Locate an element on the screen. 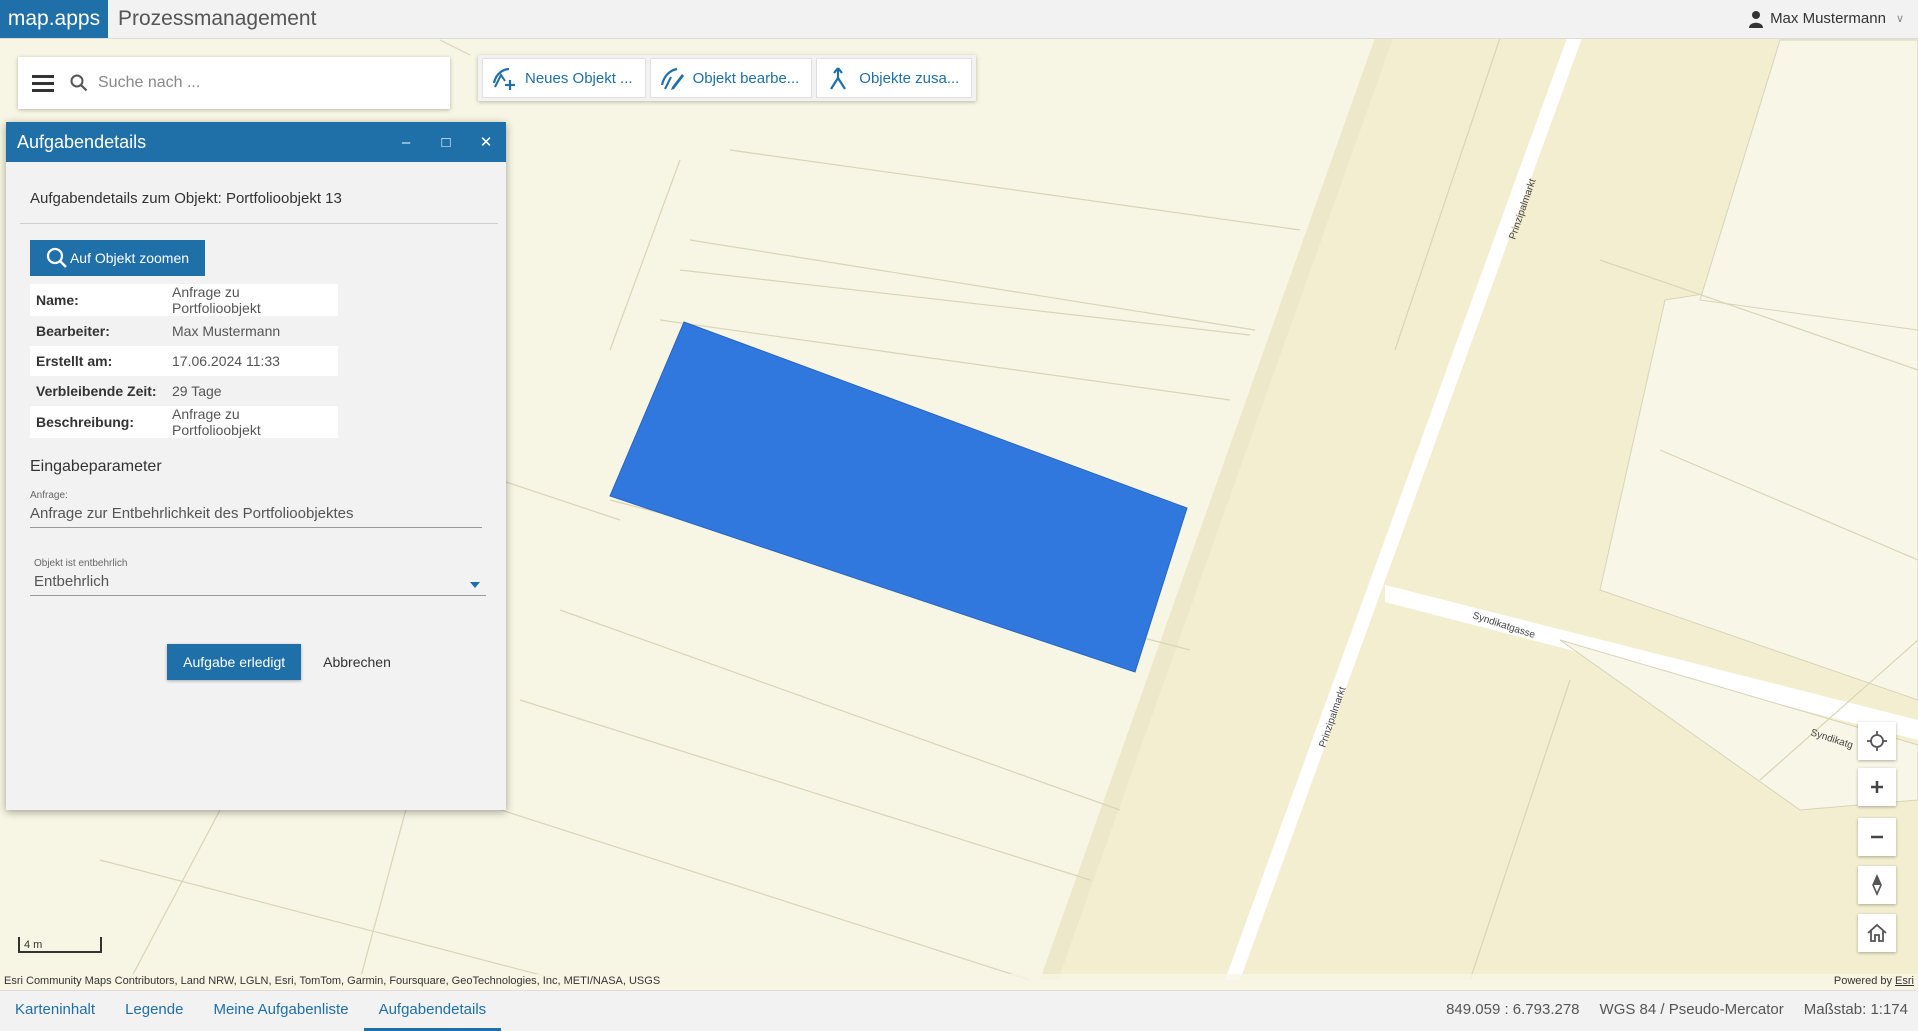 The image size is (1918, 1031). input-parameters-heading: Eingabeparameter is located at coordinates (96, 466).